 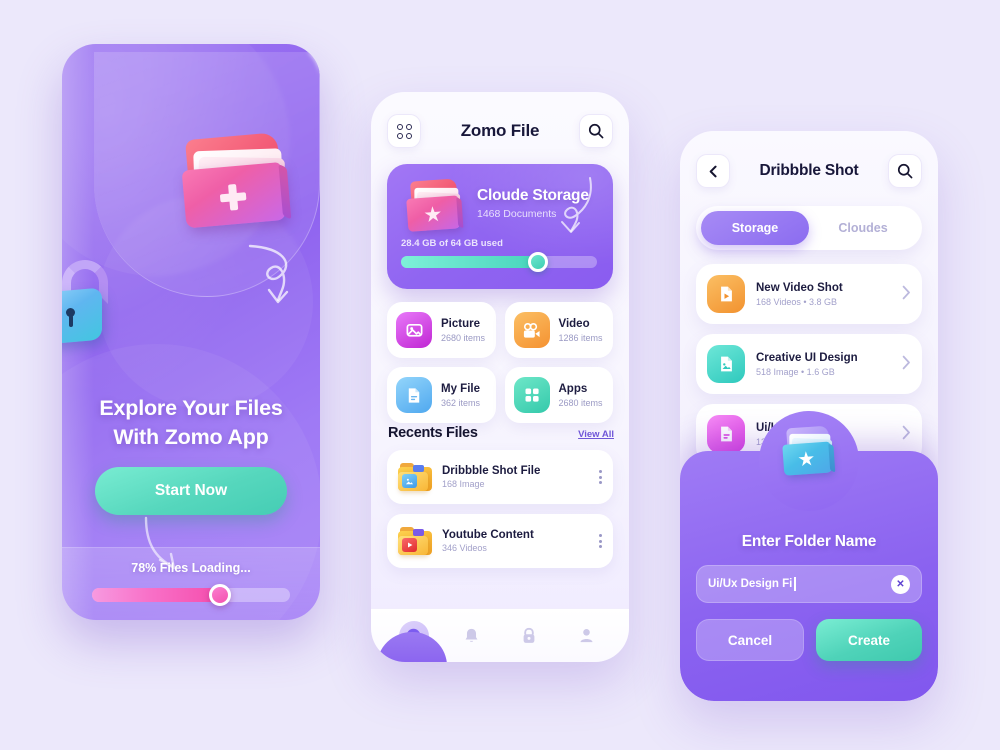 What do you see at coordinates (531, 330) in the screenshot?
I see `video-camera-icon` at bounding box center [531, 330].